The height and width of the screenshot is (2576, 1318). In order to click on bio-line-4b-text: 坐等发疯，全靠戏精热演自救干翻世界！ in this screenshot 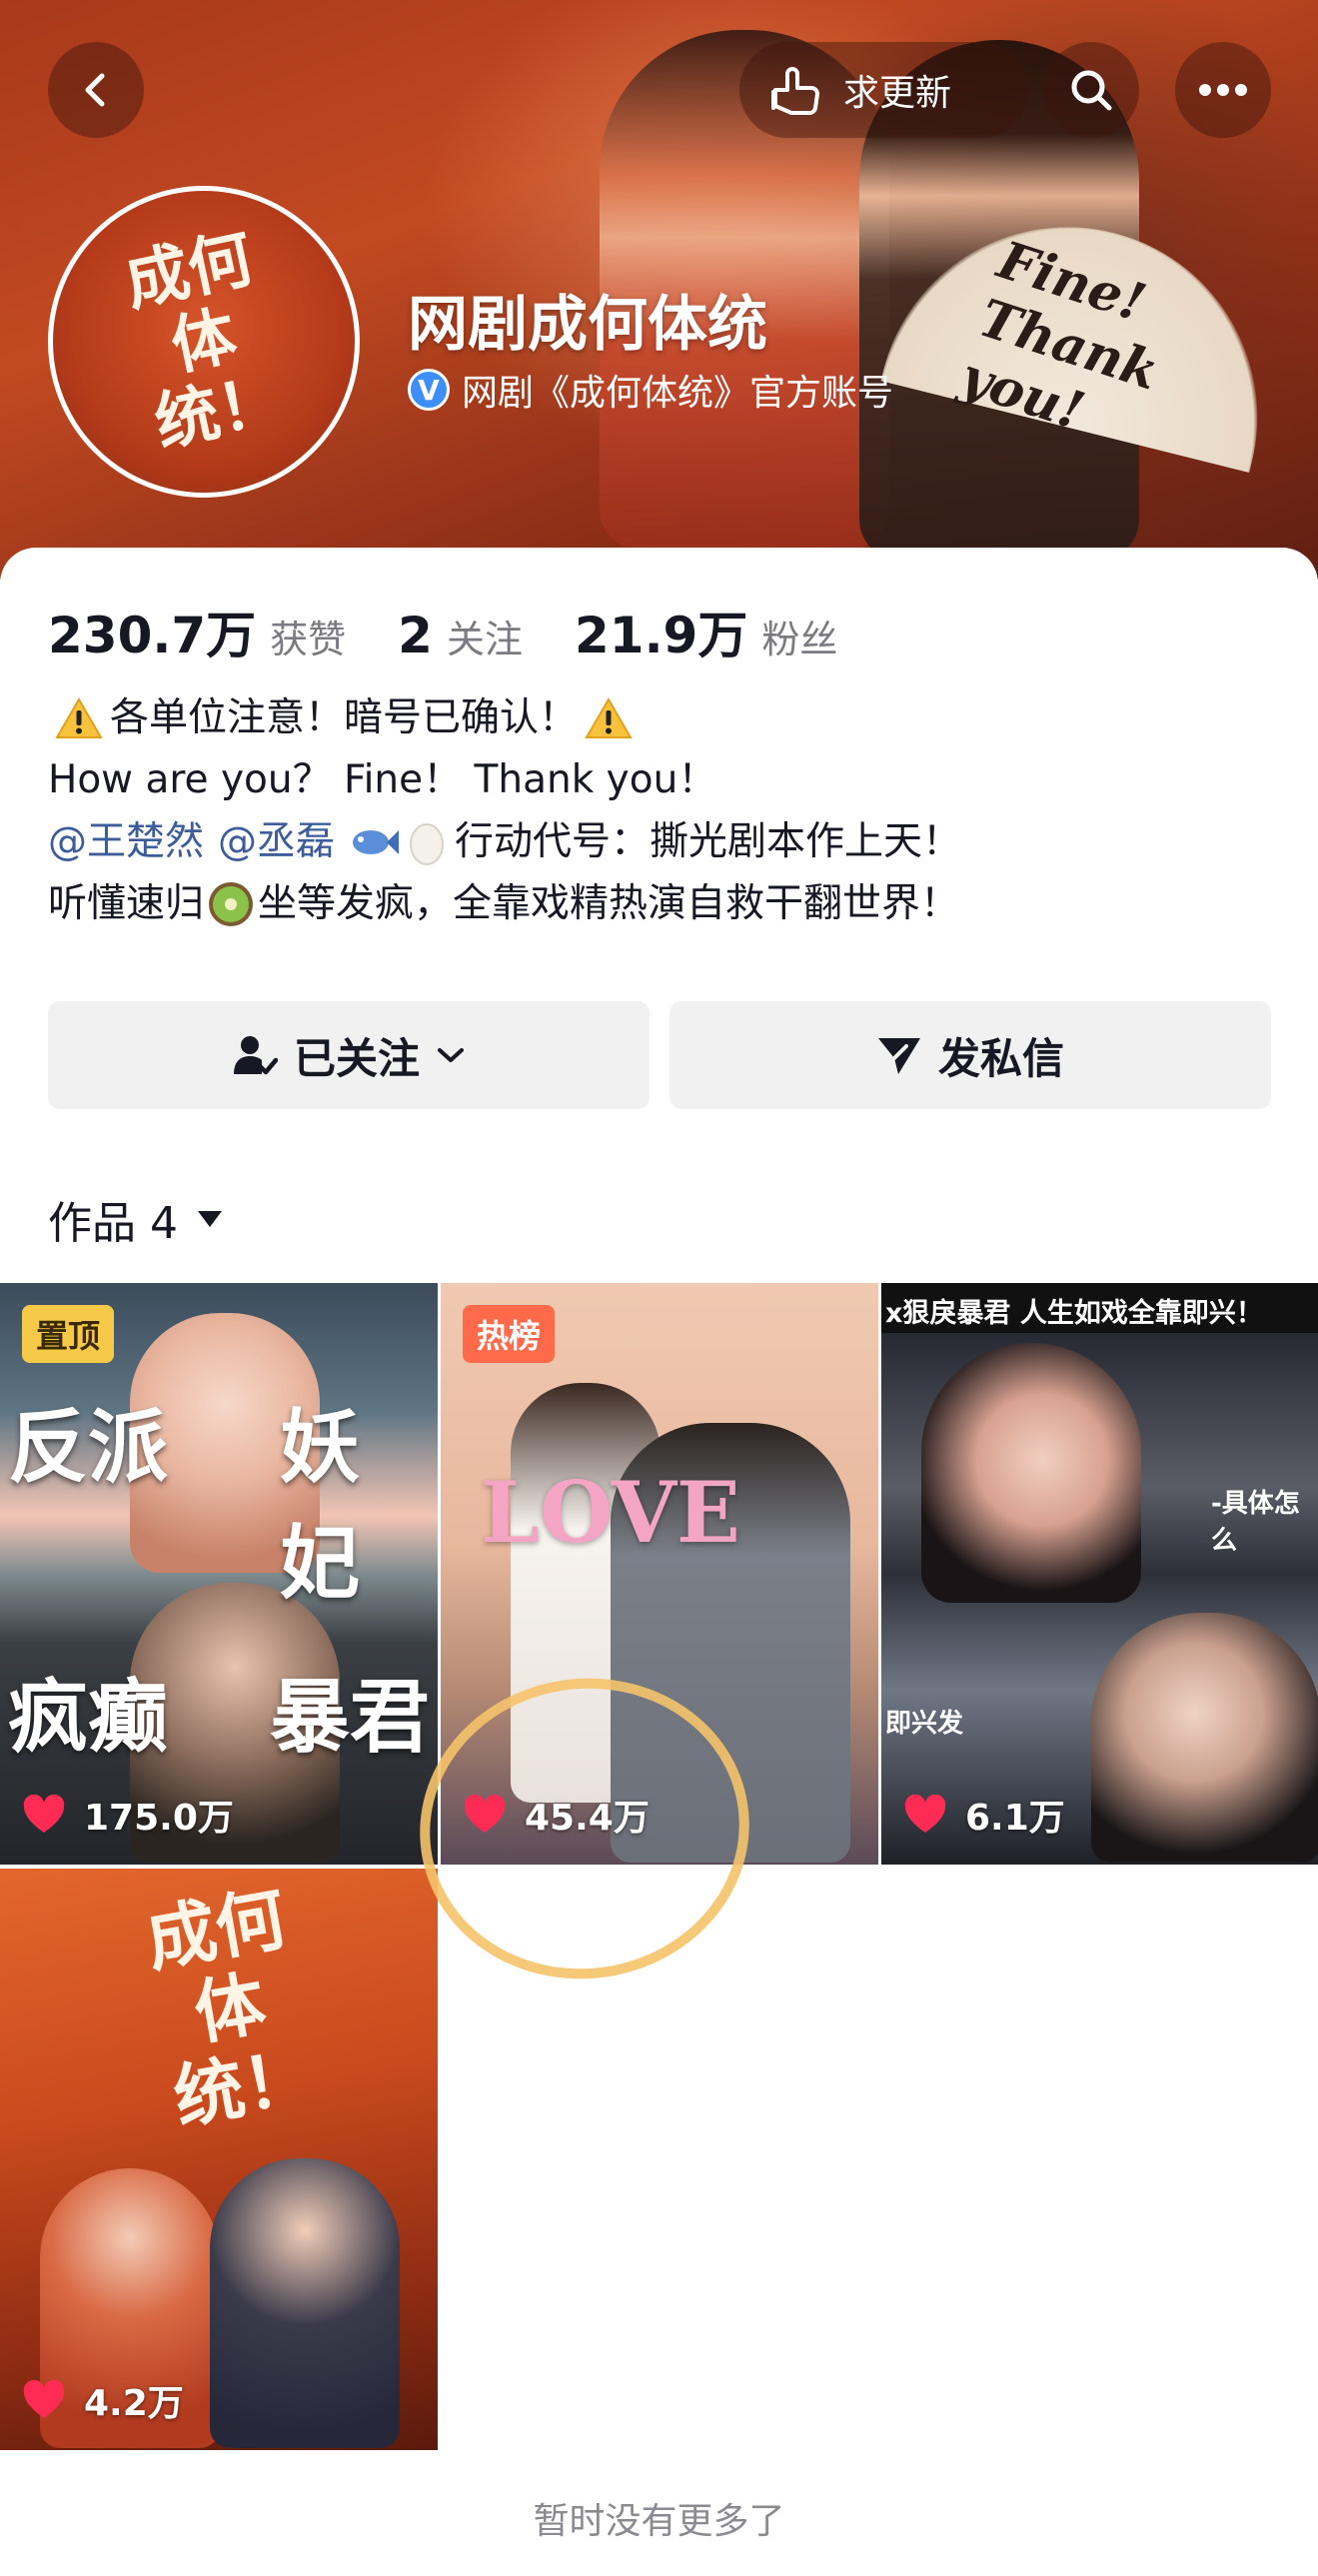, I will do `click(609, 903)`.